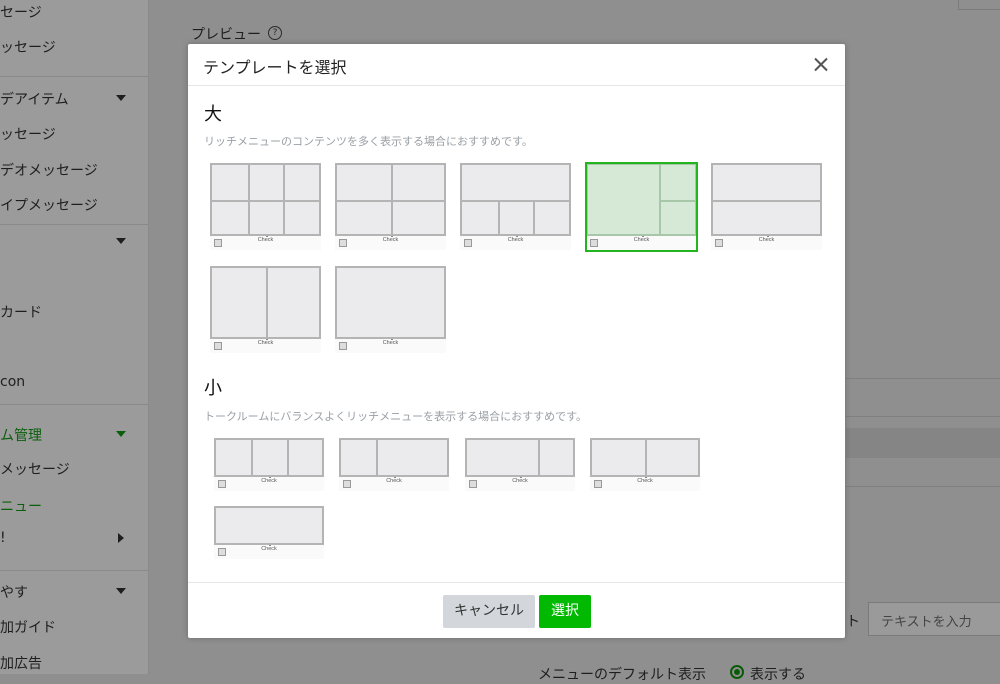  What do you see at coordinates (213, 388) in the screenshot?
I see `section-small-heading: 小` at bounding box center [213, 388].